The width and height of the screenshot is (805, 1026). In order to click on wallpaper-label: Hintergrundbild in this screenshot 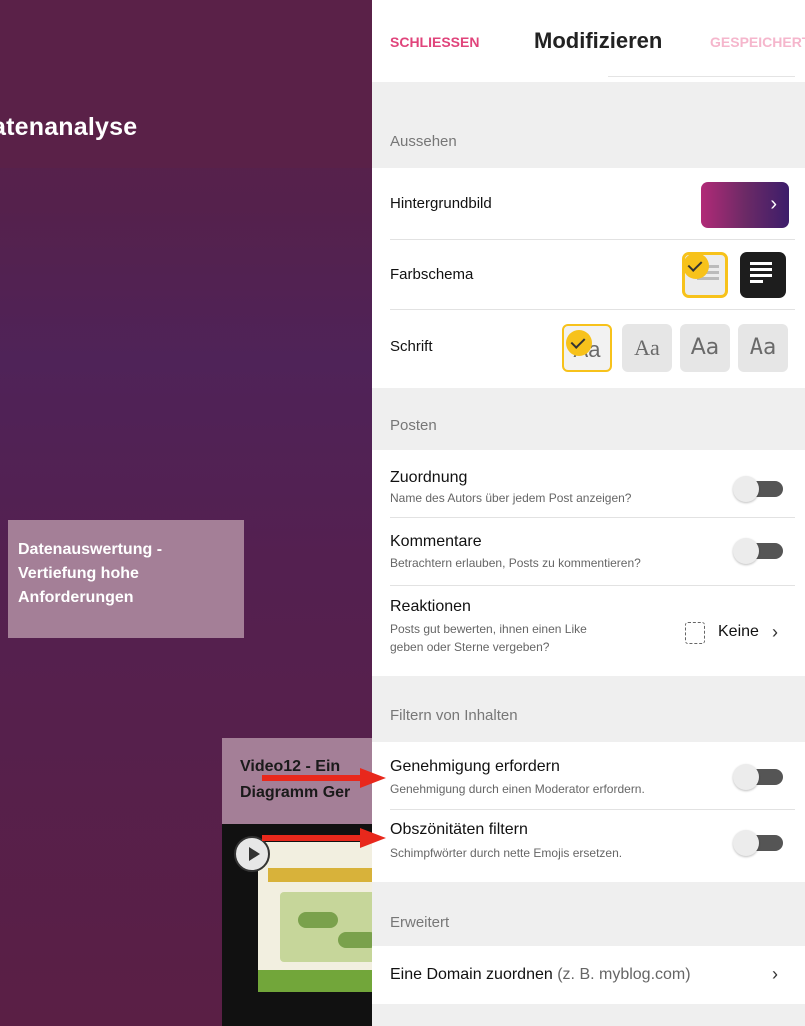, I will do `click(441, 203)`.